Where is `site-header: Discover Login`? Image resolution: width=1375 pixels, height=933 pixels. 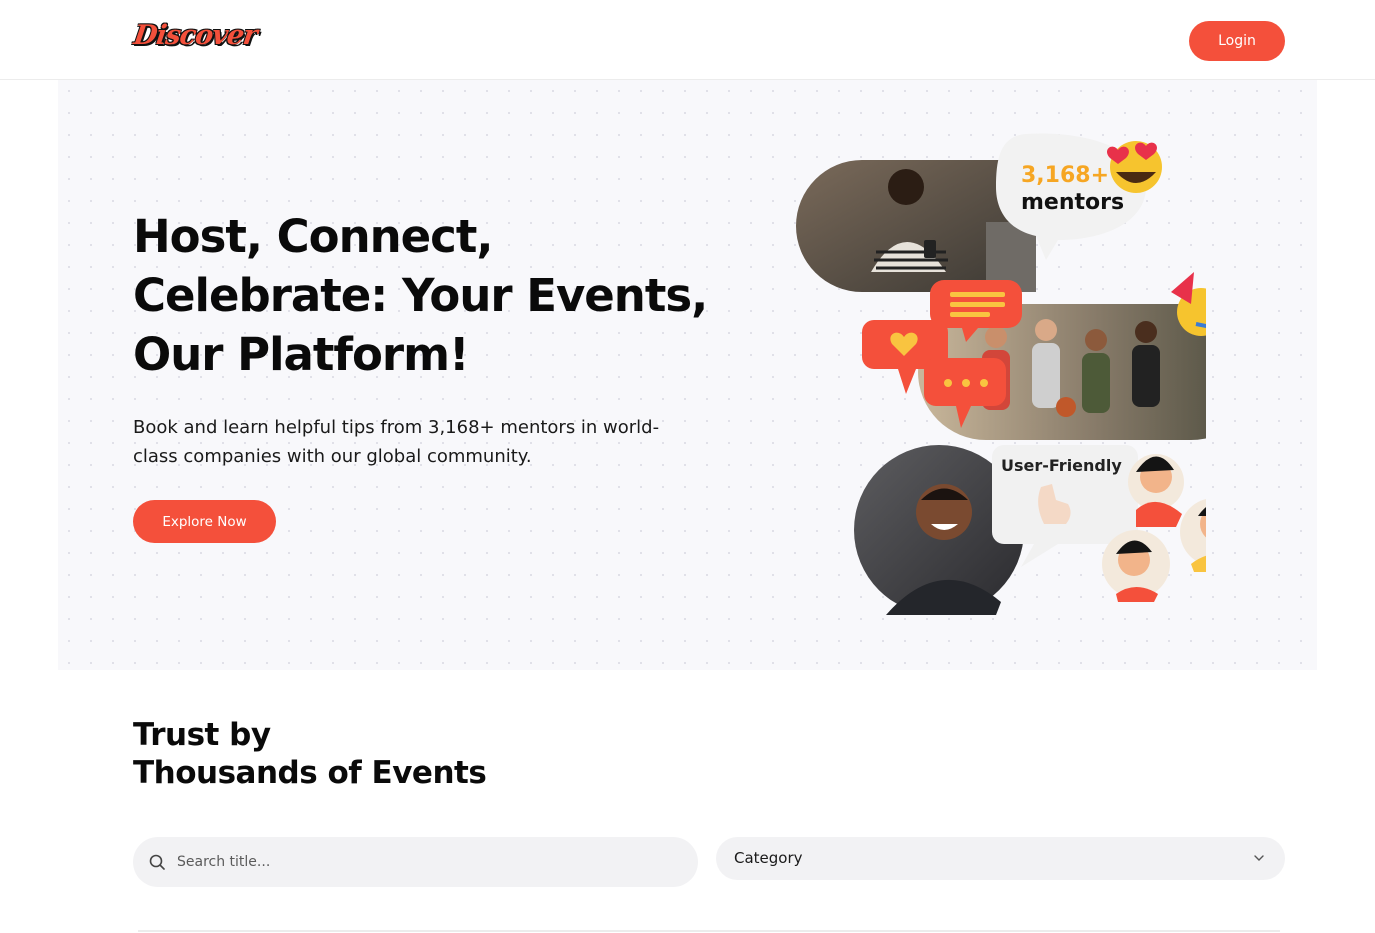
site-header: Discover Login is located at coordinates (687, 40).